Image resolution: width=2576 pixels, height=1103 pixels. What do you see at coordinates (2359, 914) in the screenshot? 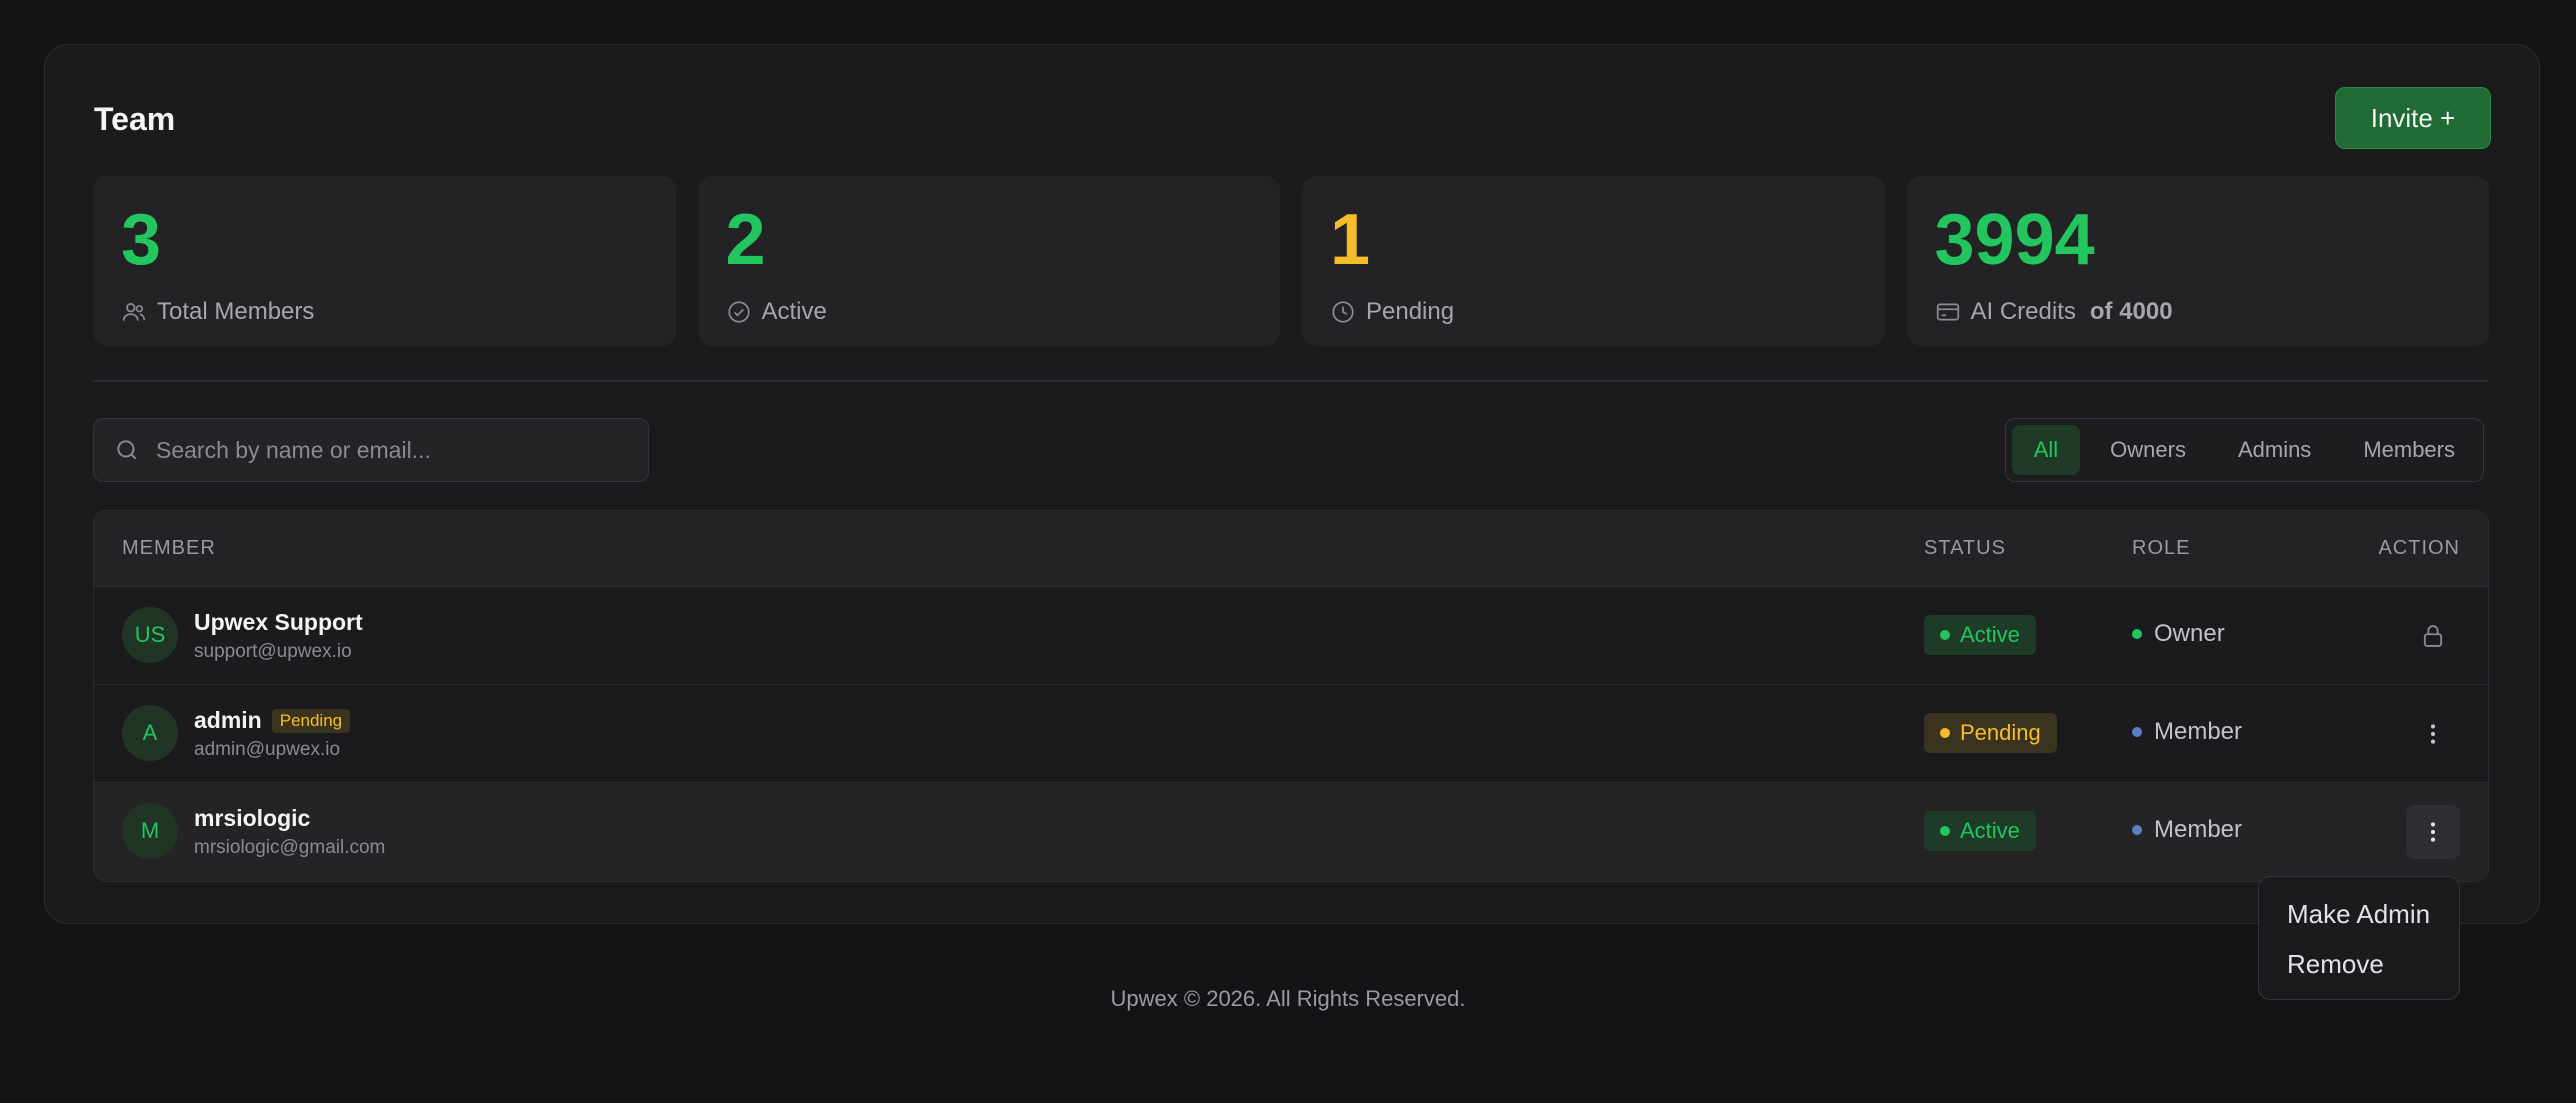
I see `menu-item-make-admin: Make Admin` at bounding box center [2359, 914].